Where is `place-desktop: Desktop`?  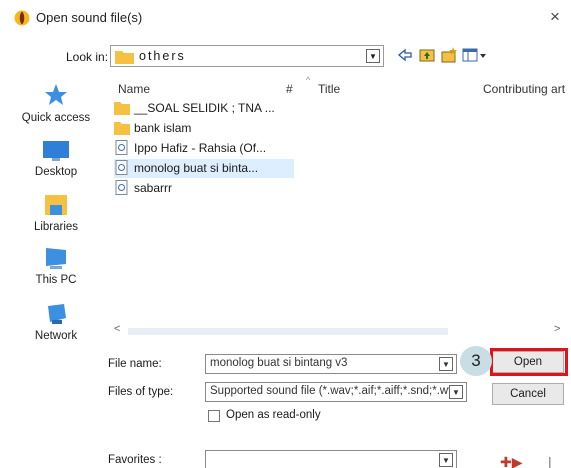
place-desktop: Desktop is located at coordinates (56, 159).